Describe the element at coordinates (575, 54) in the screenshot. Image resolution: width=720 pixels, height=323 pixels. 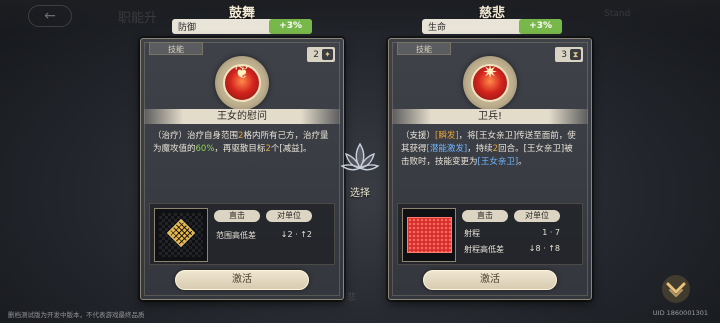
I see `hourglass-icon: ⧗` at that location.